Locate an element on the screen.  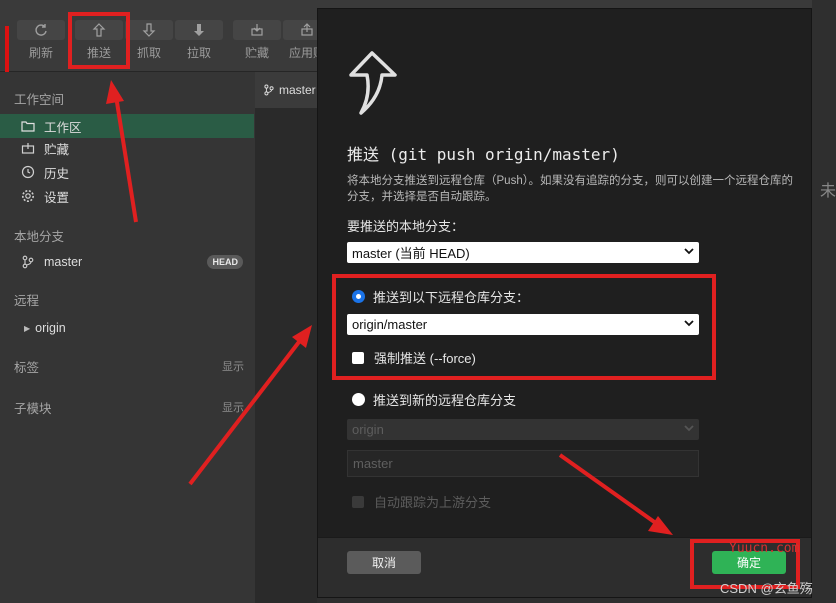
watermark-csdn: CSDN @玄鱼殇 is located at coordinates (766, 588).